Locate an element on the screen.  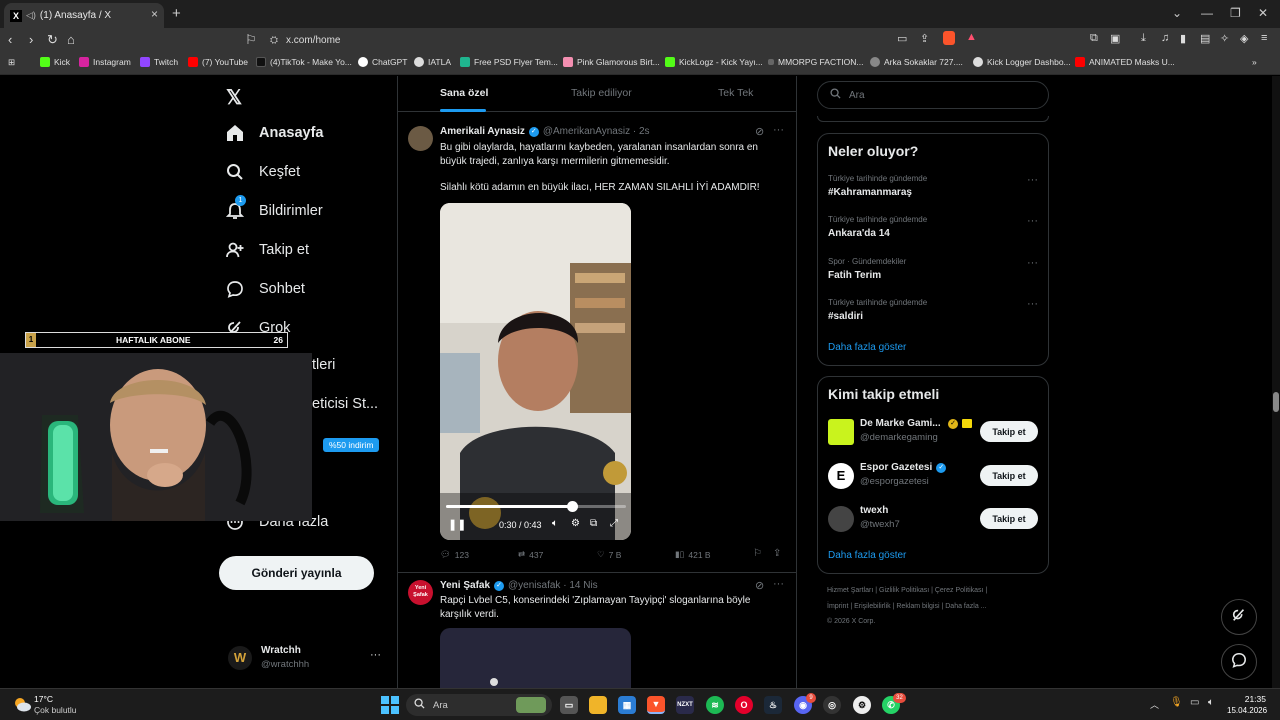
wallet-icon: ▤ is located at coordinates (1205, 38).